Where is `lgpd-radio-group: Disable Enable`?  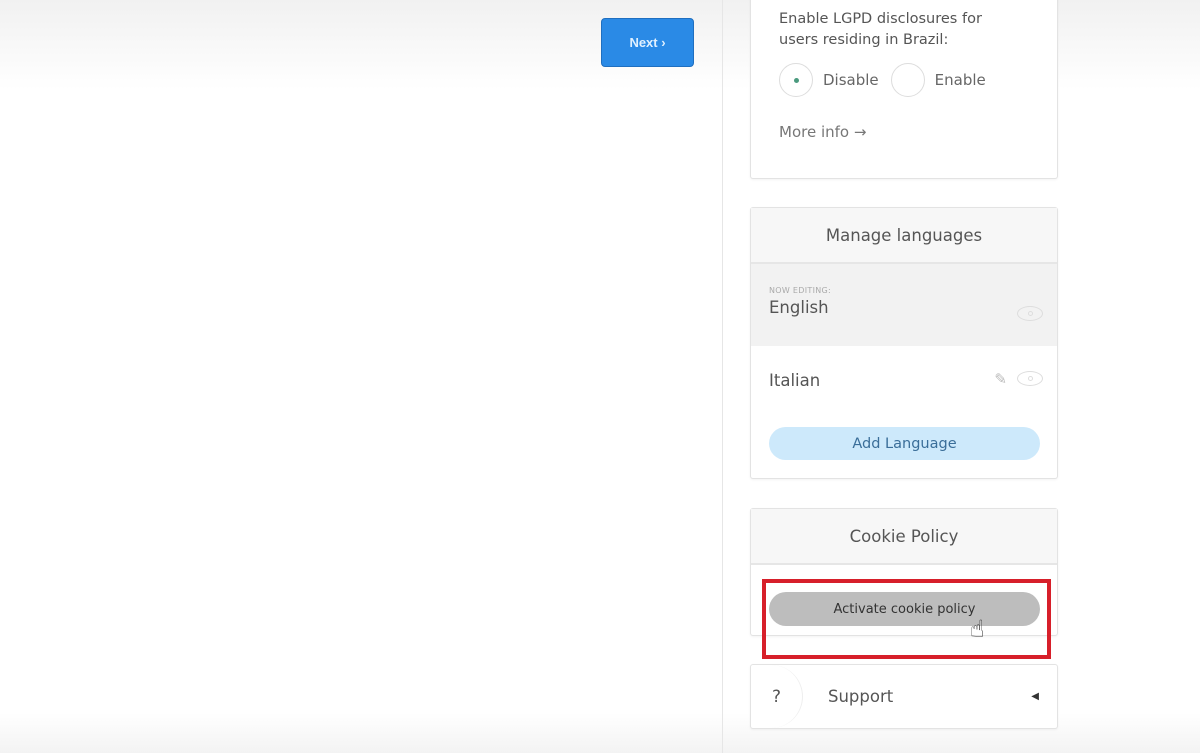
lgpd-radio-group: Disable Enable is located at coordinates (918, 80).